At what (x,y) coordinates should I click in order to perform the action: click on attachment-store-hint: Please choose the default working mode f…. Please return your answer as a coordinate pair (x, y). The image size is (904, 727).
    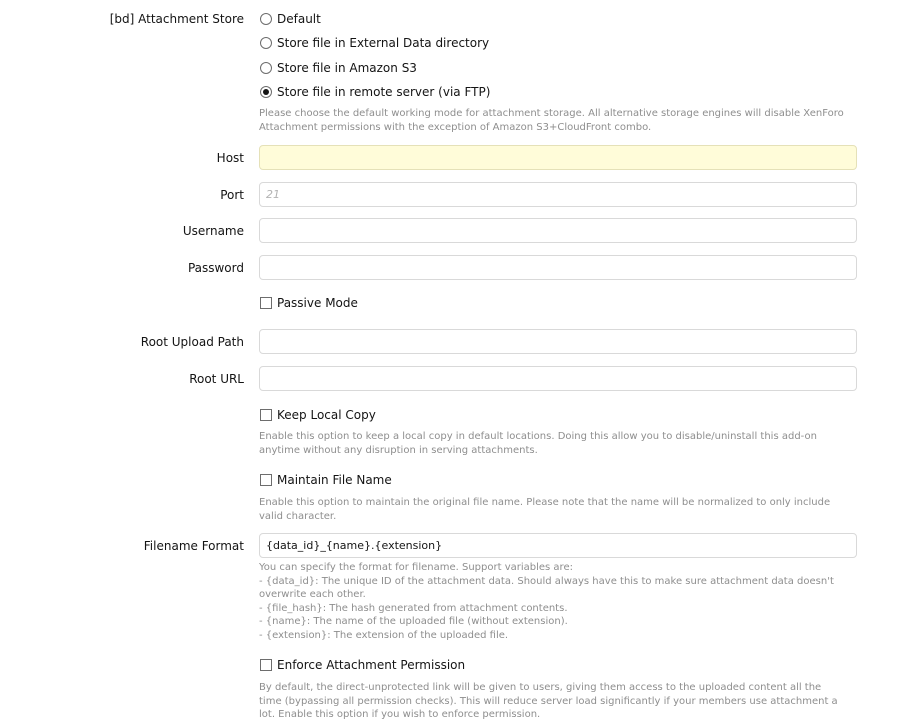
    Looking at the image, I should click on (551, 120).